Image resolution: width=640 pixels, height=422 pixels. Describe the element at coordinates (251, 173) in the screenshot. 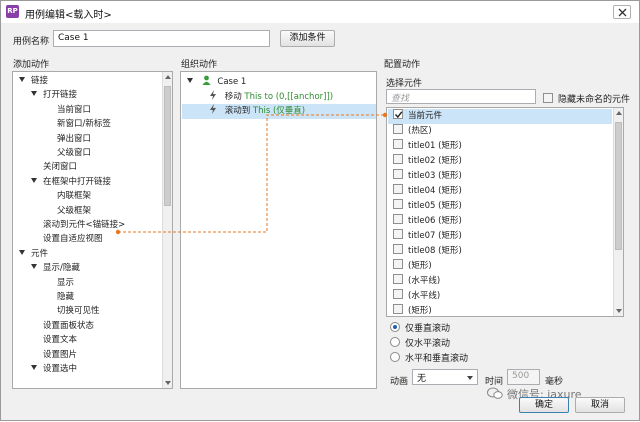

I see `drag-connector-arrow` at that location.